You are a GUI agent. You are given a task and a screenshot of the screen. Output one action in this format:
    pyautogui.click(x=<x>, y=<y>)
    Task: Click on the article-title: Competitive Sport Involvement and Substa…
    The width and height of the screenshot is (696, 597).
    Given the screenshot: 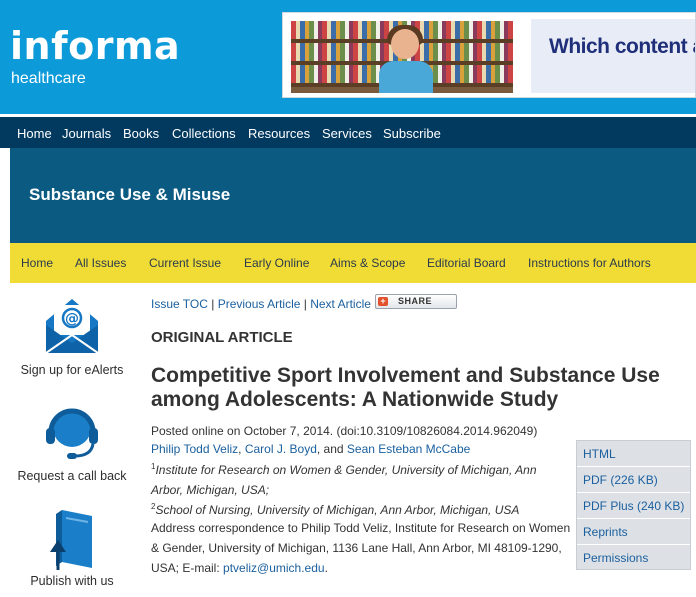 What is the action you would take?
    pyautogui.click(x=405, y=387)
    